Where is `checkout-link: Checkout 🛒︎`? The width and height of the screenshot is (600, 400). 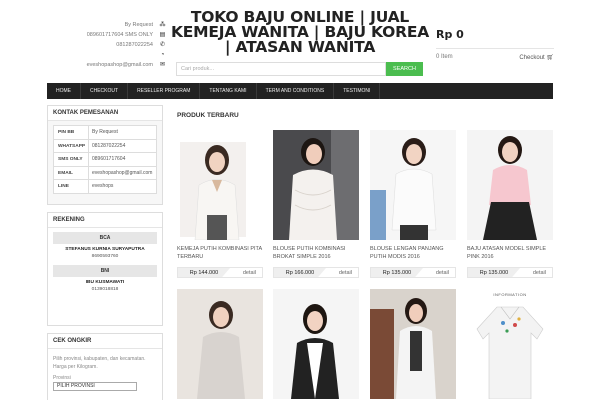 checkout-link: Checkout 🛒︎ is located at coordinates (536, 57).